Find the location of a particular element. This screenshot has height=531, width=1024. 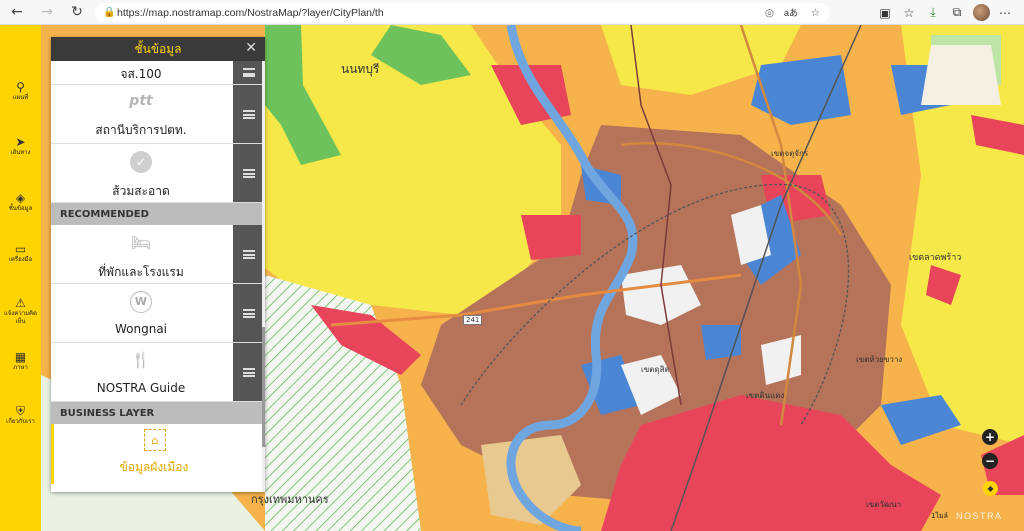

rail-label: เกี่ยวกับเรา is located at coordinates (20, 421).